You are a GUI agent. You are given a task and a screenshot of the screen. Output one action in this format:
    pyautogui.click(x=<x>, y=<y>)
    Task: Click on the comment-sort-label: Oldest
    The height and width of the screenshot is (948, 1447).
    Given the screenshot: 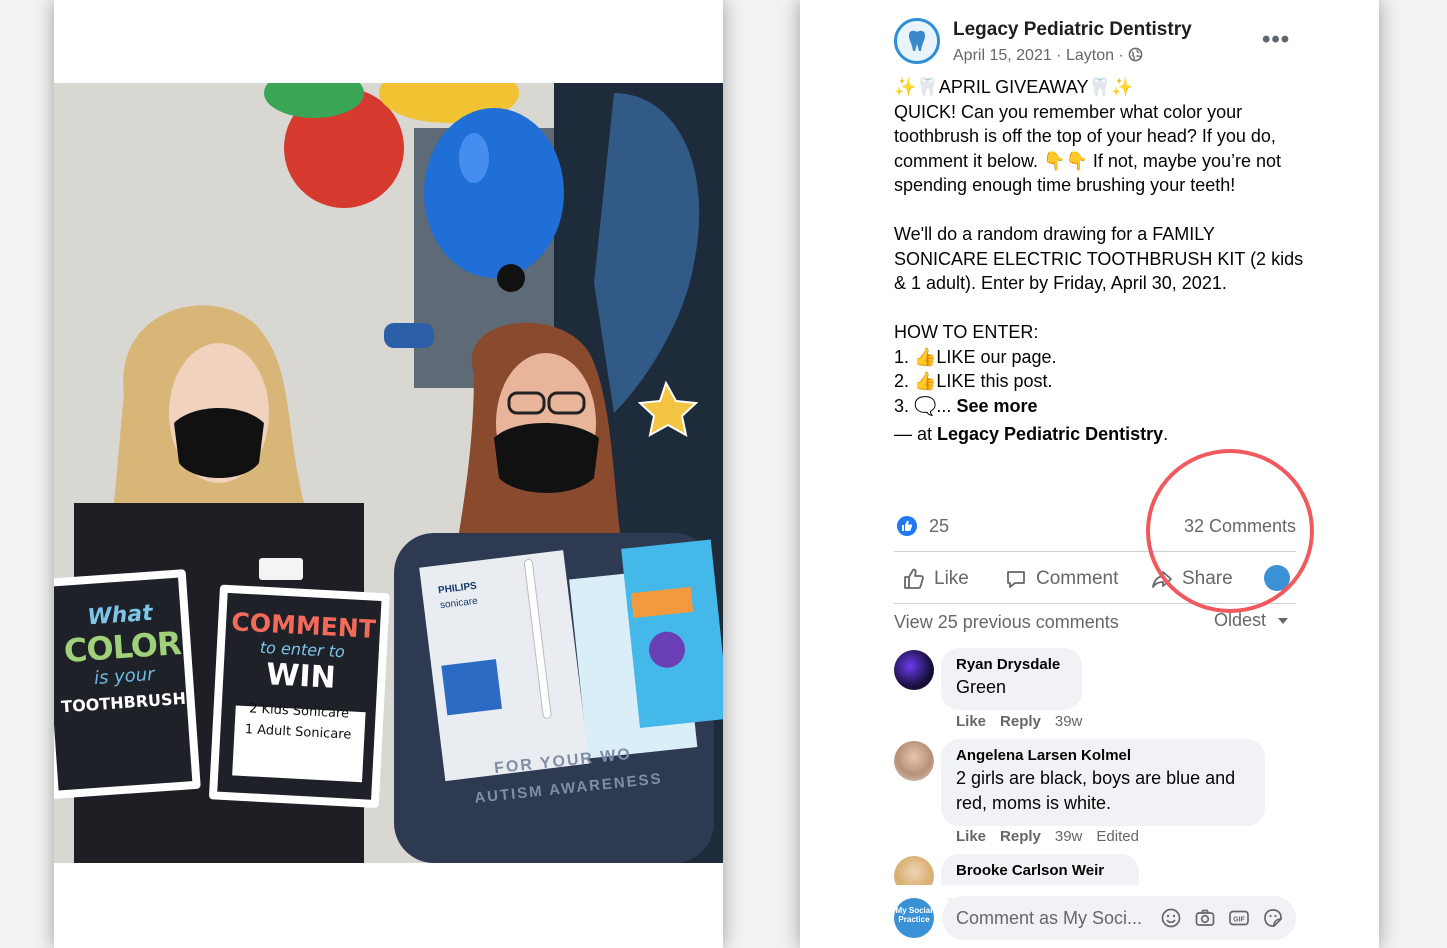 What is the action you would take?
    pyautogui.click(x=1240, y=620)
    